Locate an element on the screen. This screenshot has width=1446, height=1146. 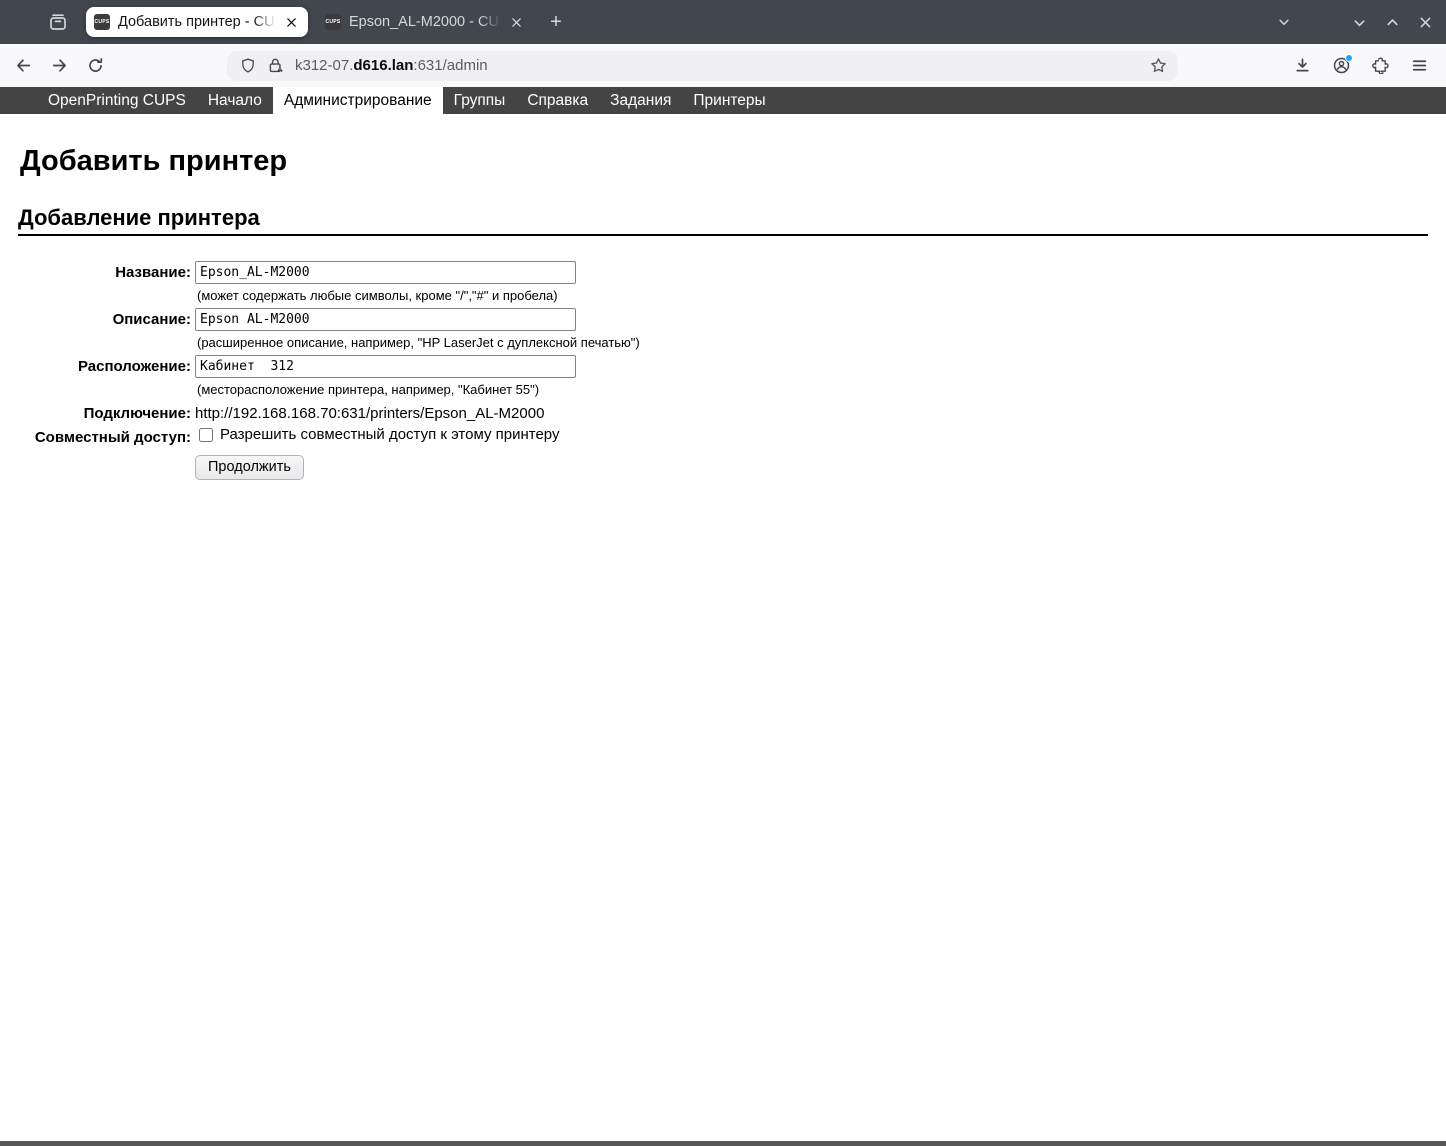
sharing-label: Совместный доступ: is located at coordinates (112, 438).